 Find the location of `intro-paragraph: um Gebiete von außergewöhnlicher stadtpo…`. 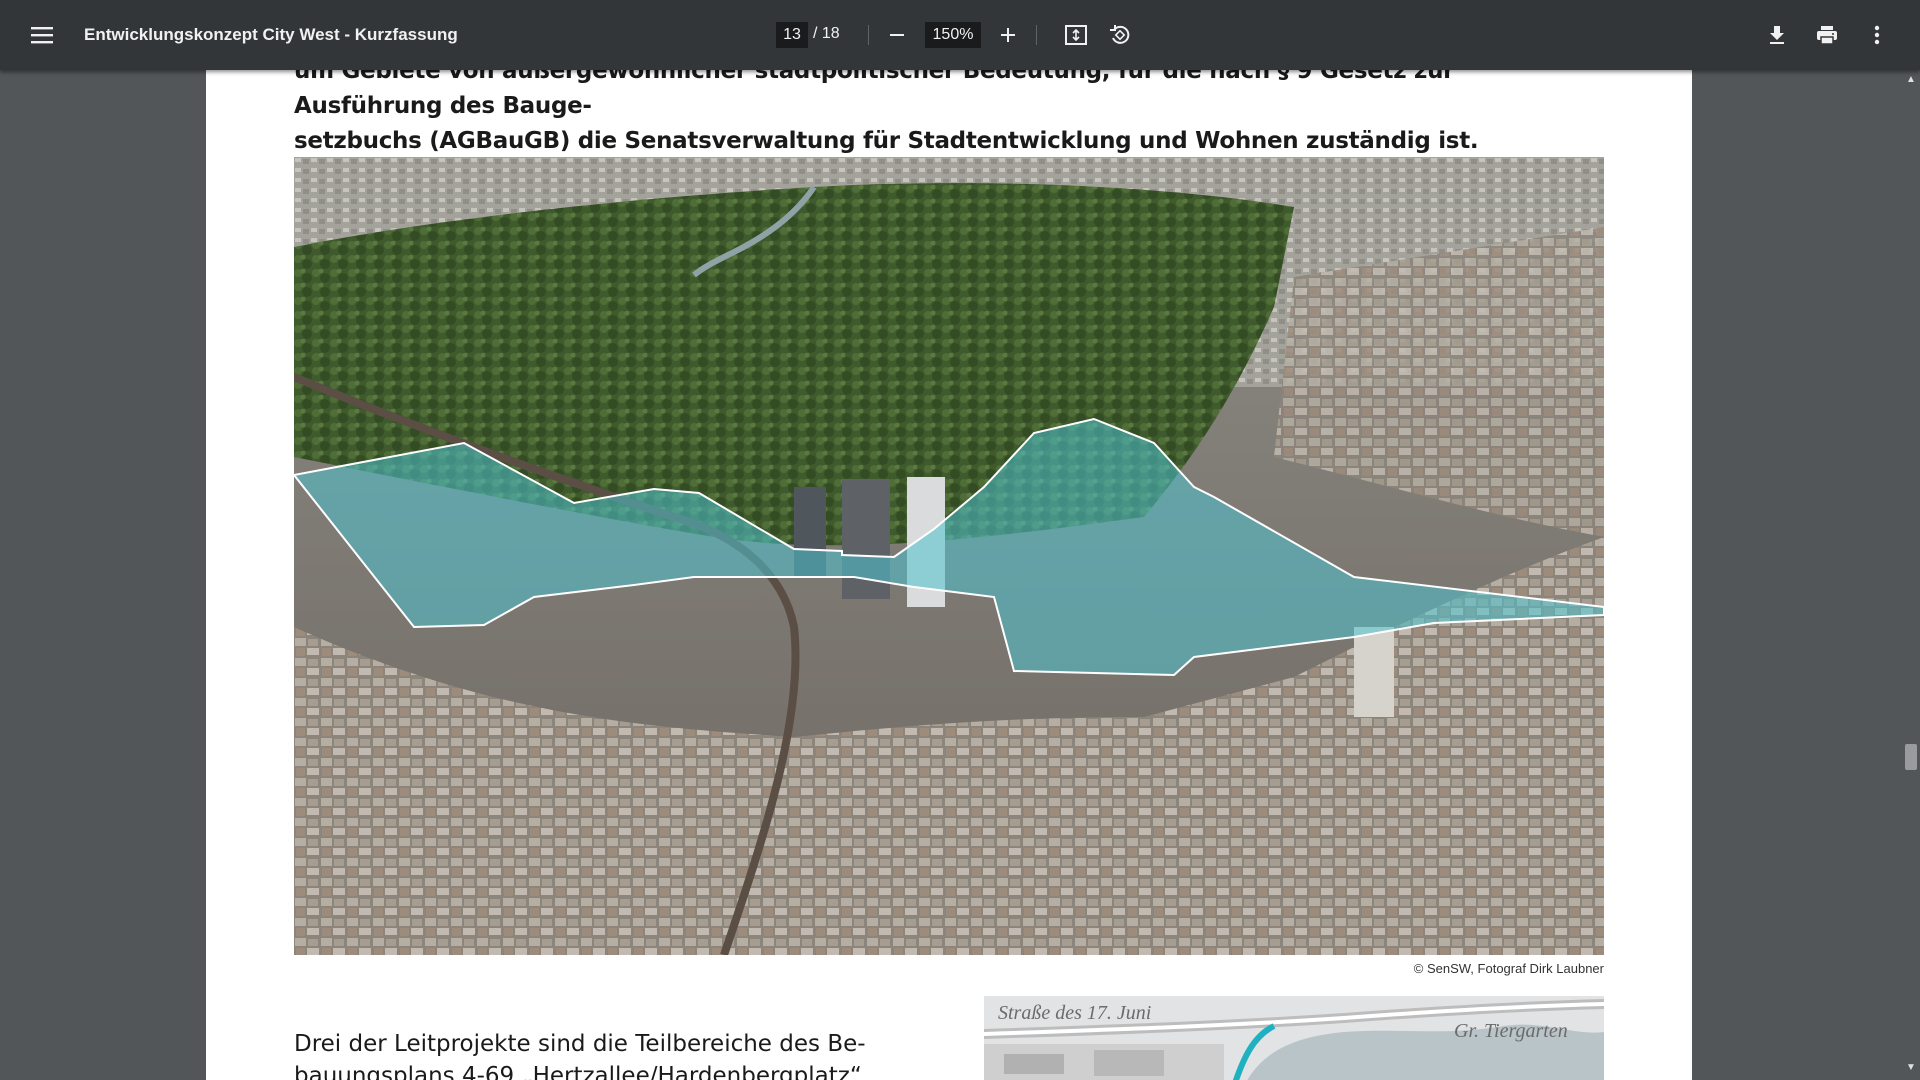

intro-paragraph: um Gebiete von außergewöhnlicher stadtpo… is located at coordinates (950, 114).